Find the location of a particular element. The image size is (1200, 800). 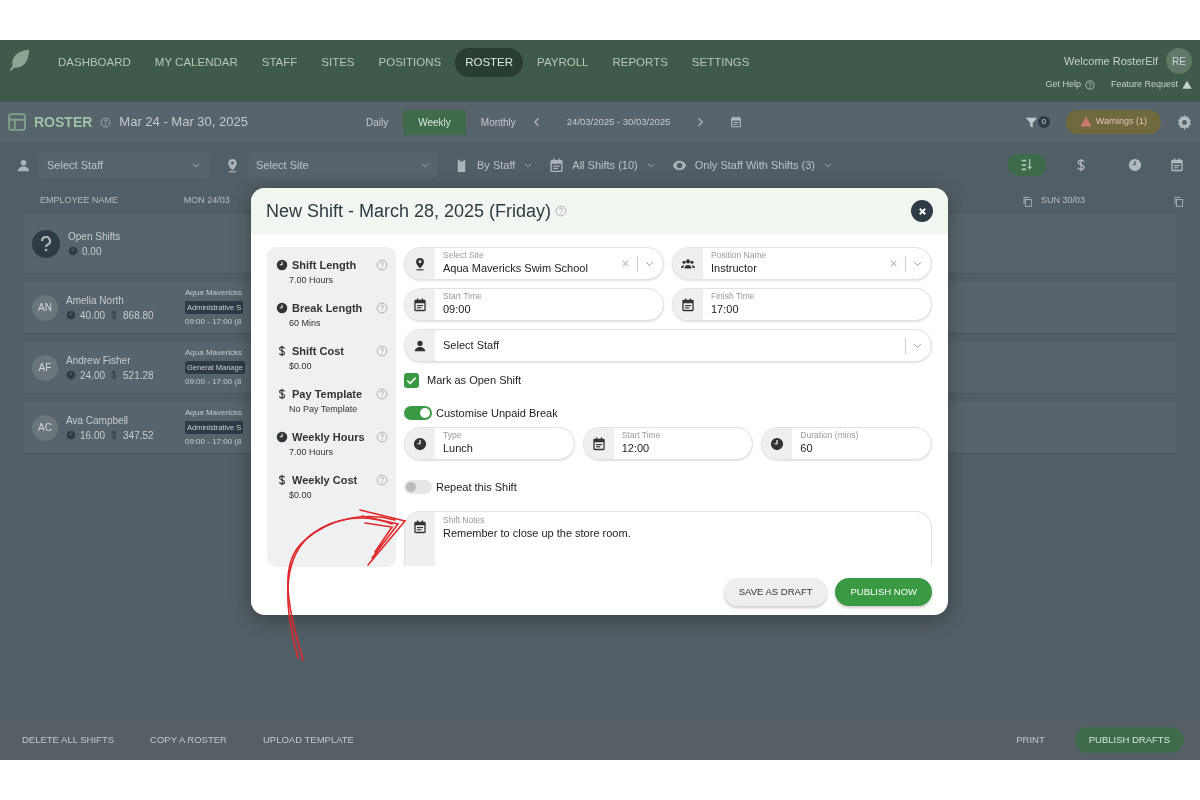

site-select: Select Site Aqua Mavericks Swim School is located at coordinates (534, 263).